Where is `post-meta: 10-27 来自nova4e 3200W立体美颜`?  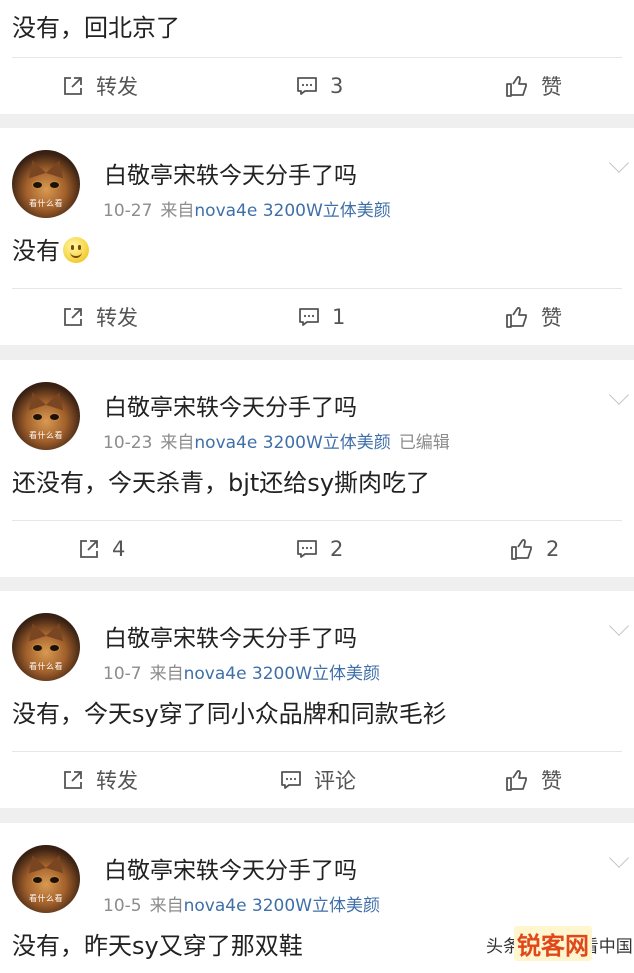
post-meta: 10-27 来自nova4e 3200W立体美颜 is located at coordinates (247, 208).